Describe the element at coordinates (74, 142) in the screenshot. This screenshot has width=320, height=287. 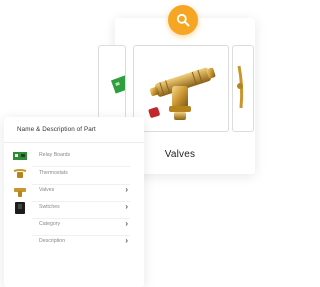
I see `menu-divider` at that location.